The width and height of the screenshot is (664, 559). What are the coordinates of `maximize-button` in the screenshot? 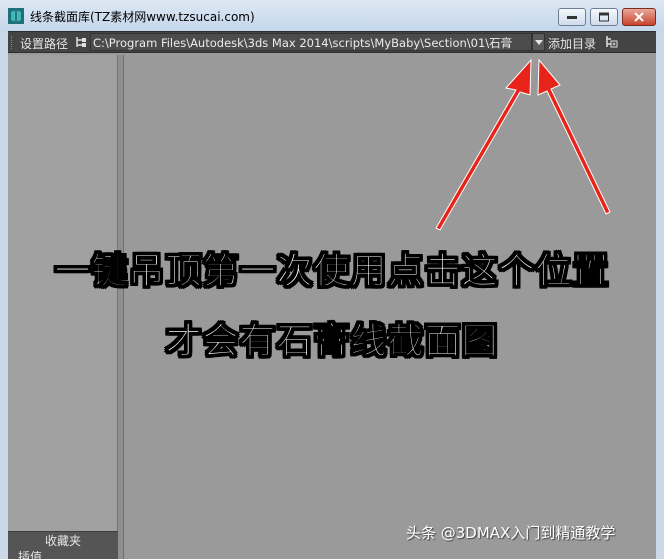 It's located at (604, 17).